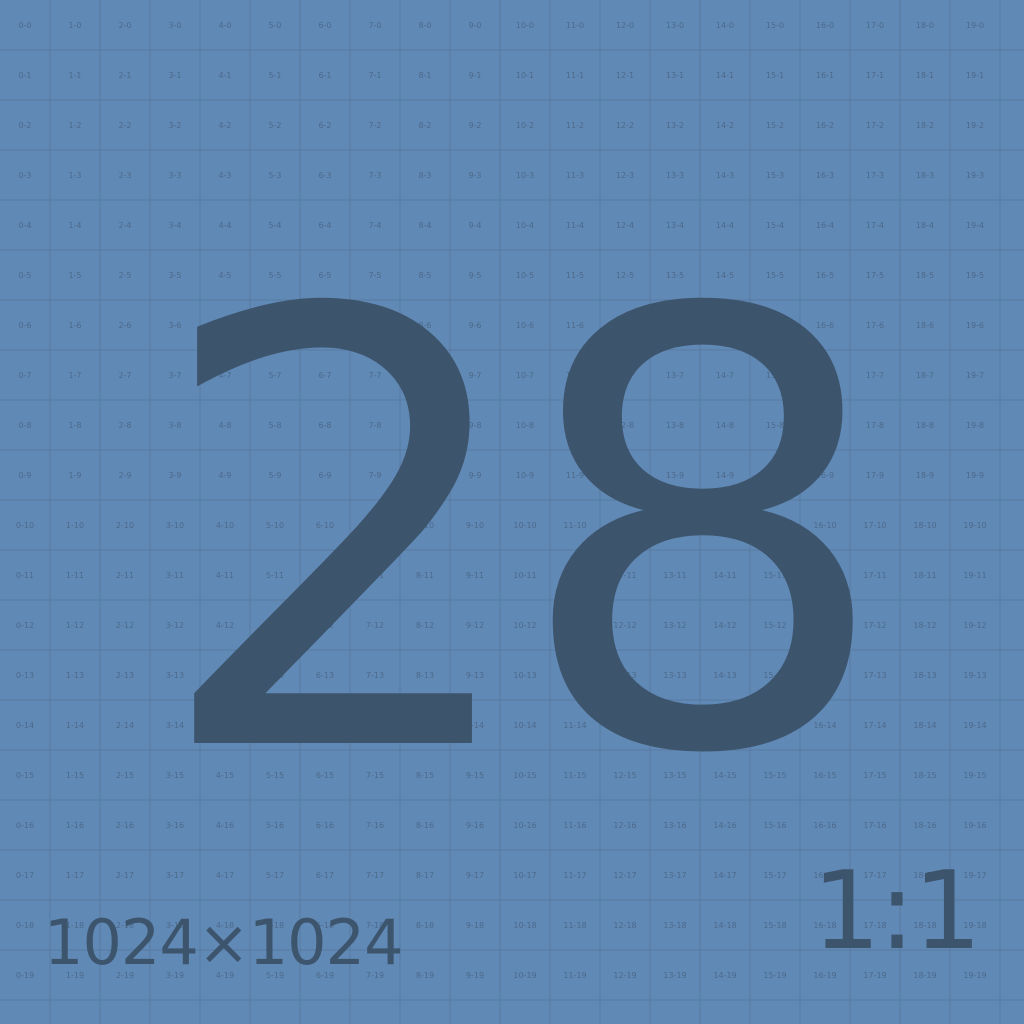  What do you see at coordinates (175, 625) in the screenshot?
I see `grid-cell-label: 3-12` at bounding box center [175, 625].